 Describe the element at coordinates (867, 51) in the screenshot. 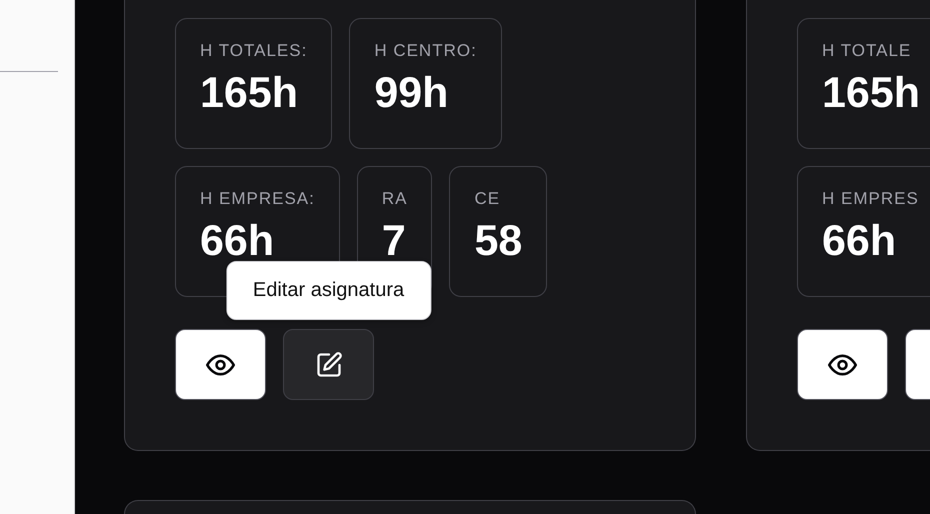

I see `stat-label: H TOTALE` at that location.